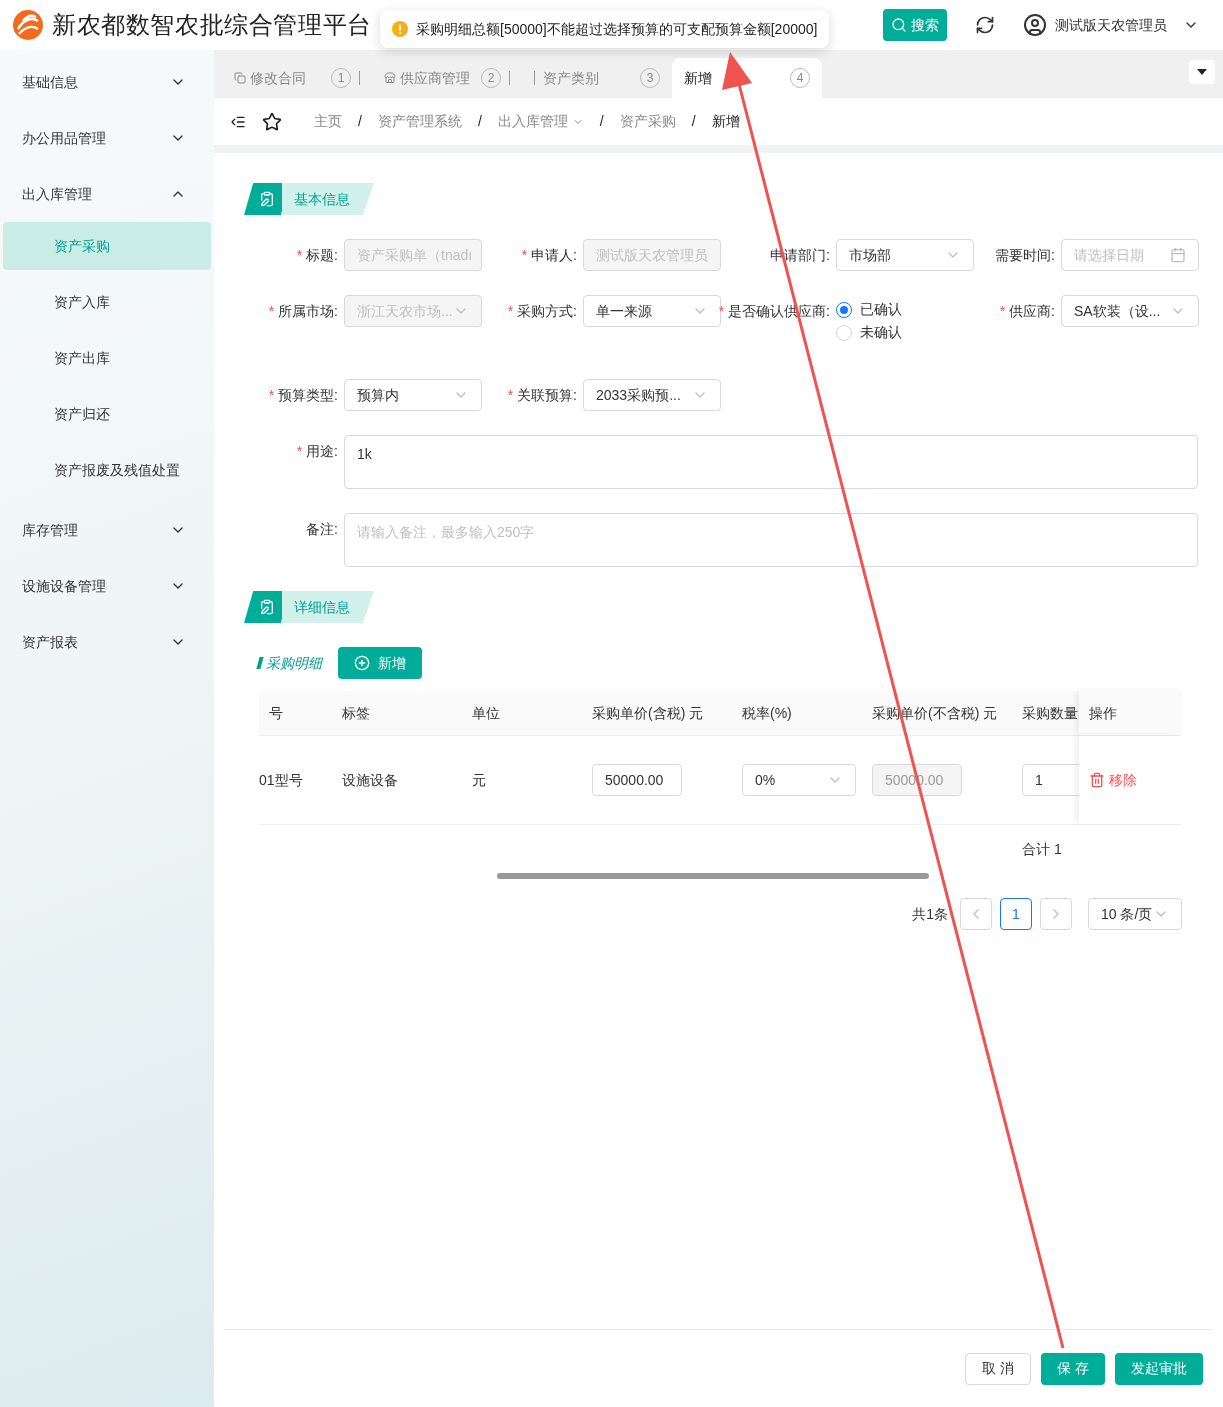 The width and height of the screenshot is (1223, 1407). Describe the element at coordinates (328, 121) in the screenshot. I see `breadcrumb-item: 主页` at that location.